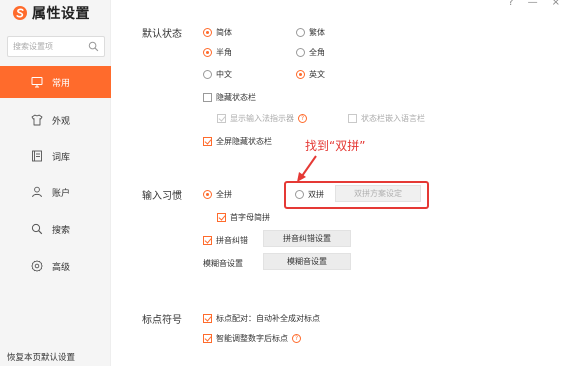  What do you see at coordinates (37, 266) in the screenshot?
I see `gear-icon` at bounding box center [37, 266].